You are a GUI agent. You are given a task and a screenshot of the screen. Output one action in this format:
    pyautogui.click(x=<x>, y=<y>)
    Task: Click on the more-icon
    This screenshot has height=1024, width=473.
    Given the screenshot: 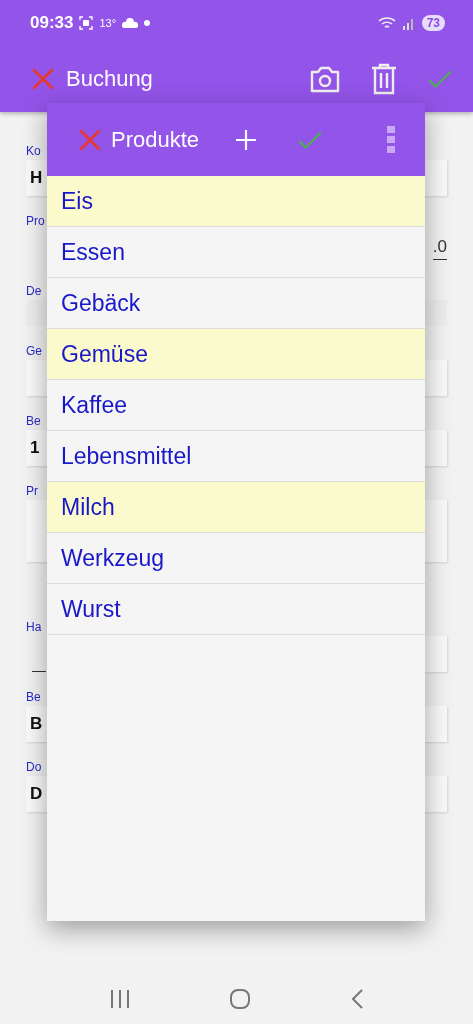 What is the action you would take?
    pyautogui.click(x=391, y=139)
    